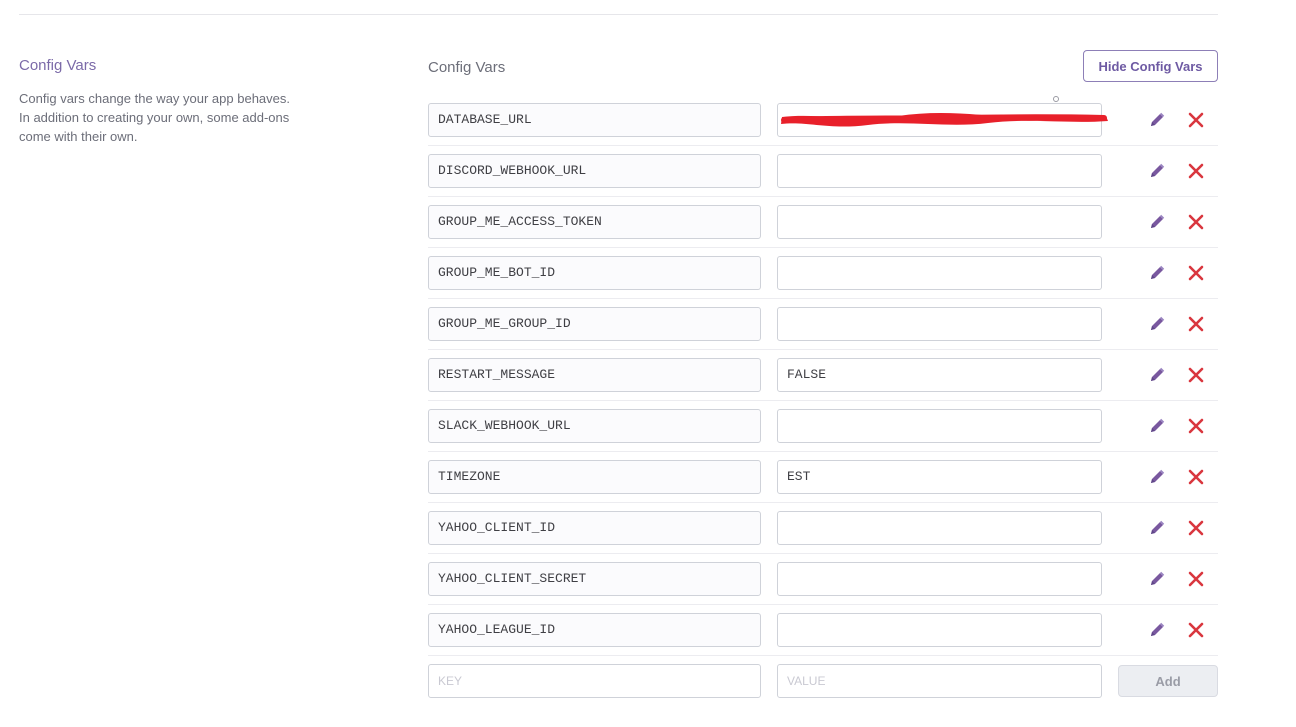 The height and width of the screenshot is (727, 1296). I want to click on config-var-row: SLACK_WEBHOOK_URL, so click(823, 426).